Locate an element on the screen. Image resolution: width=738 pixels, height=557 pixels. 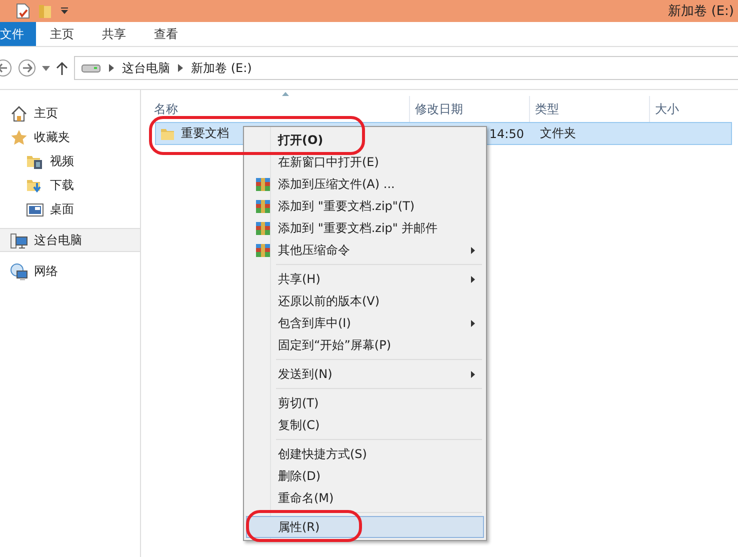
table-cell-text: 14:50 is located at coordinates (506, 133).